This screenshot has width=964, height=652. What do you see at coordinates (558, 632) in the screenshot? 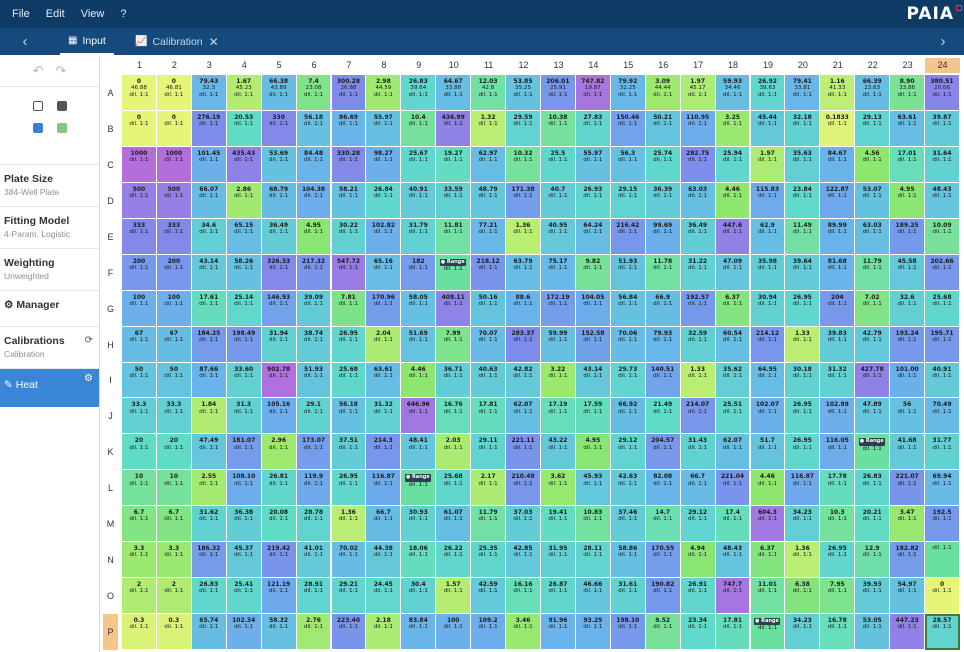
I see `well-cell: 91.96 dil. 1:1` at bounding box center [558, 632].